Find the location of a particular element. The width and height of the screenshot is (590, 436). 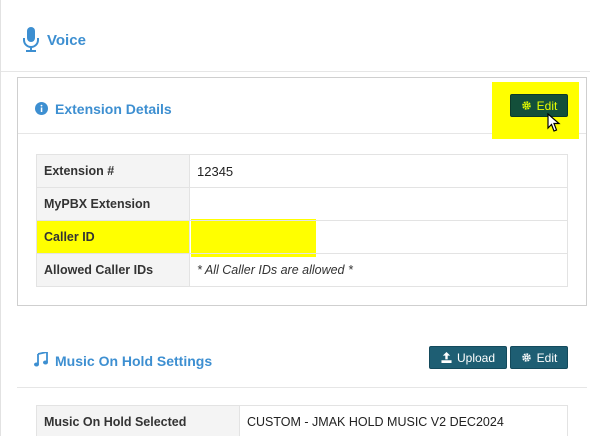

upload-music-button: Upload is located at coordinates (468, 357).